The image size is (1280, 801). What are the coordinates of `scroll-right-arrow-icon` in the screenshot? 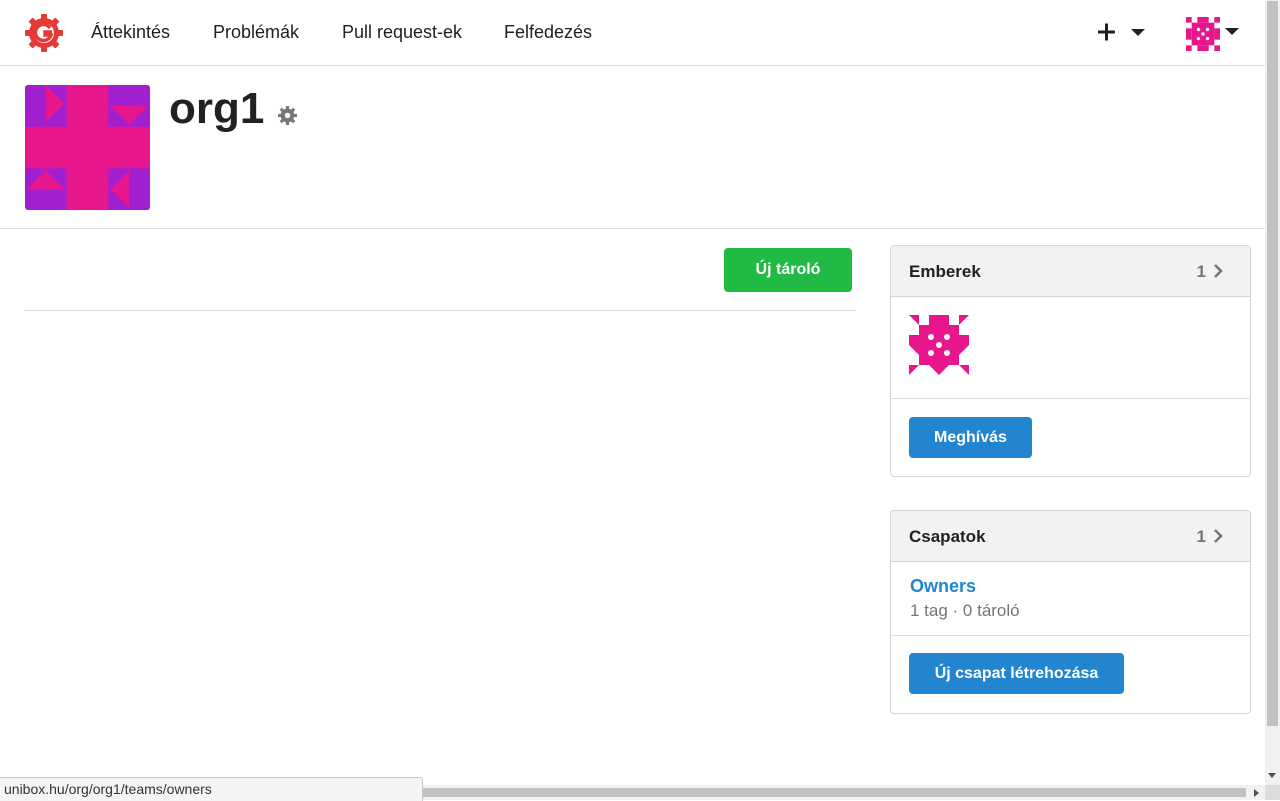 It's located at (1256, 793).